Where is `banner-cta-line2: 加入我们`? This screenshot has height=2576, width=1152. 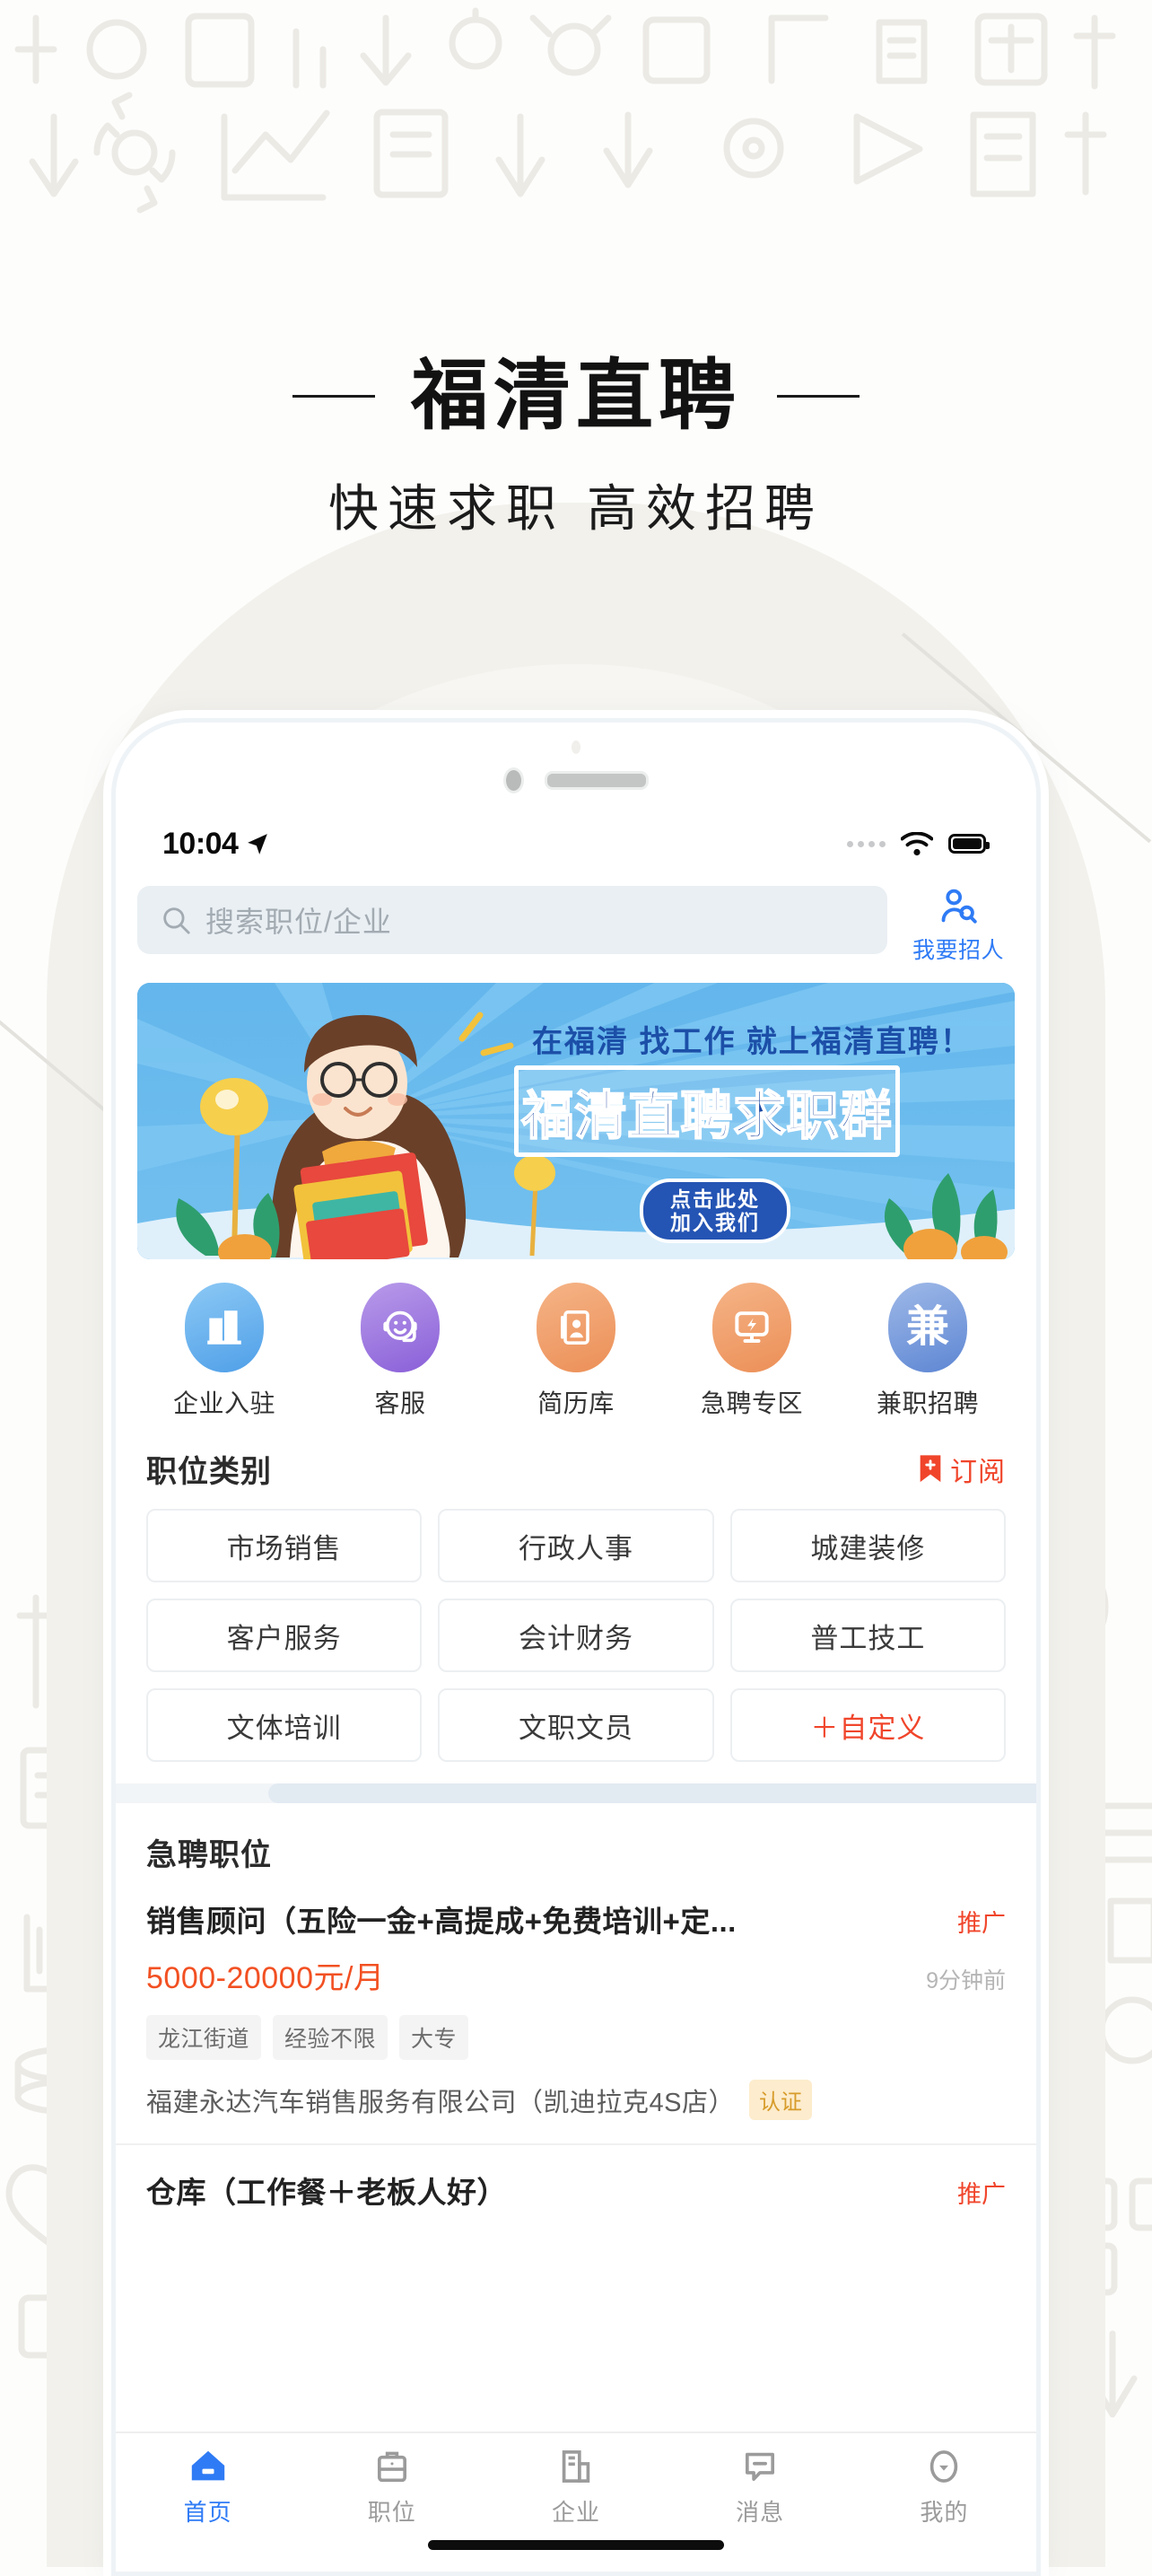 banner-cta-line2: 加入我们 is located at coordinates (715, 1222).